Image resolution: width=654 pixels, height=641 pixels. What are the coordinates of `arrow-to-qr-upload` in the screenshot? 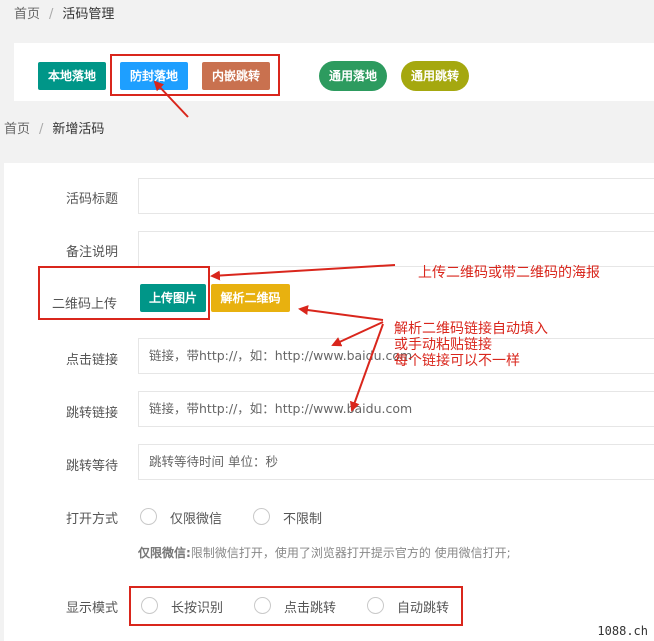 It's located at (303, 272).